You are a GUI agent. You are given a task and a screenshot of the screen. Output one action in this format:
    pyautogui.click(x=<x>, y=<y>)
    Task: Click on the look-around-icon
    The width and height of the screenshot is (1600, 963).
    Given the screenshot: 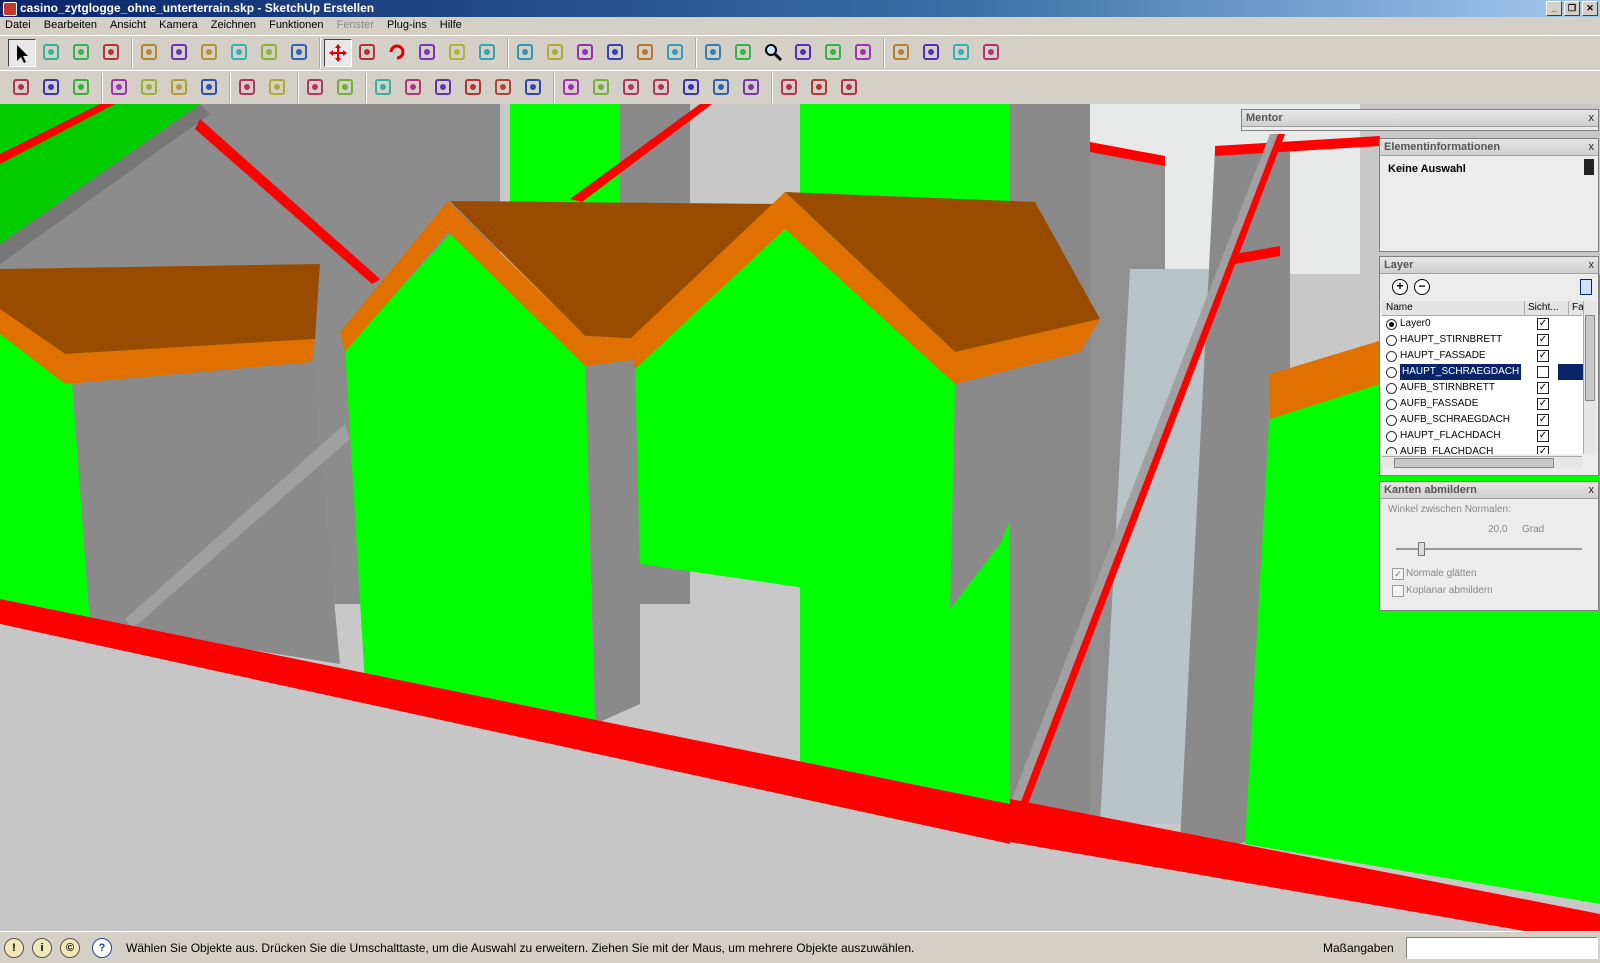 What is the action you would take?
    pyautogui.click(x=931, y=52)
    